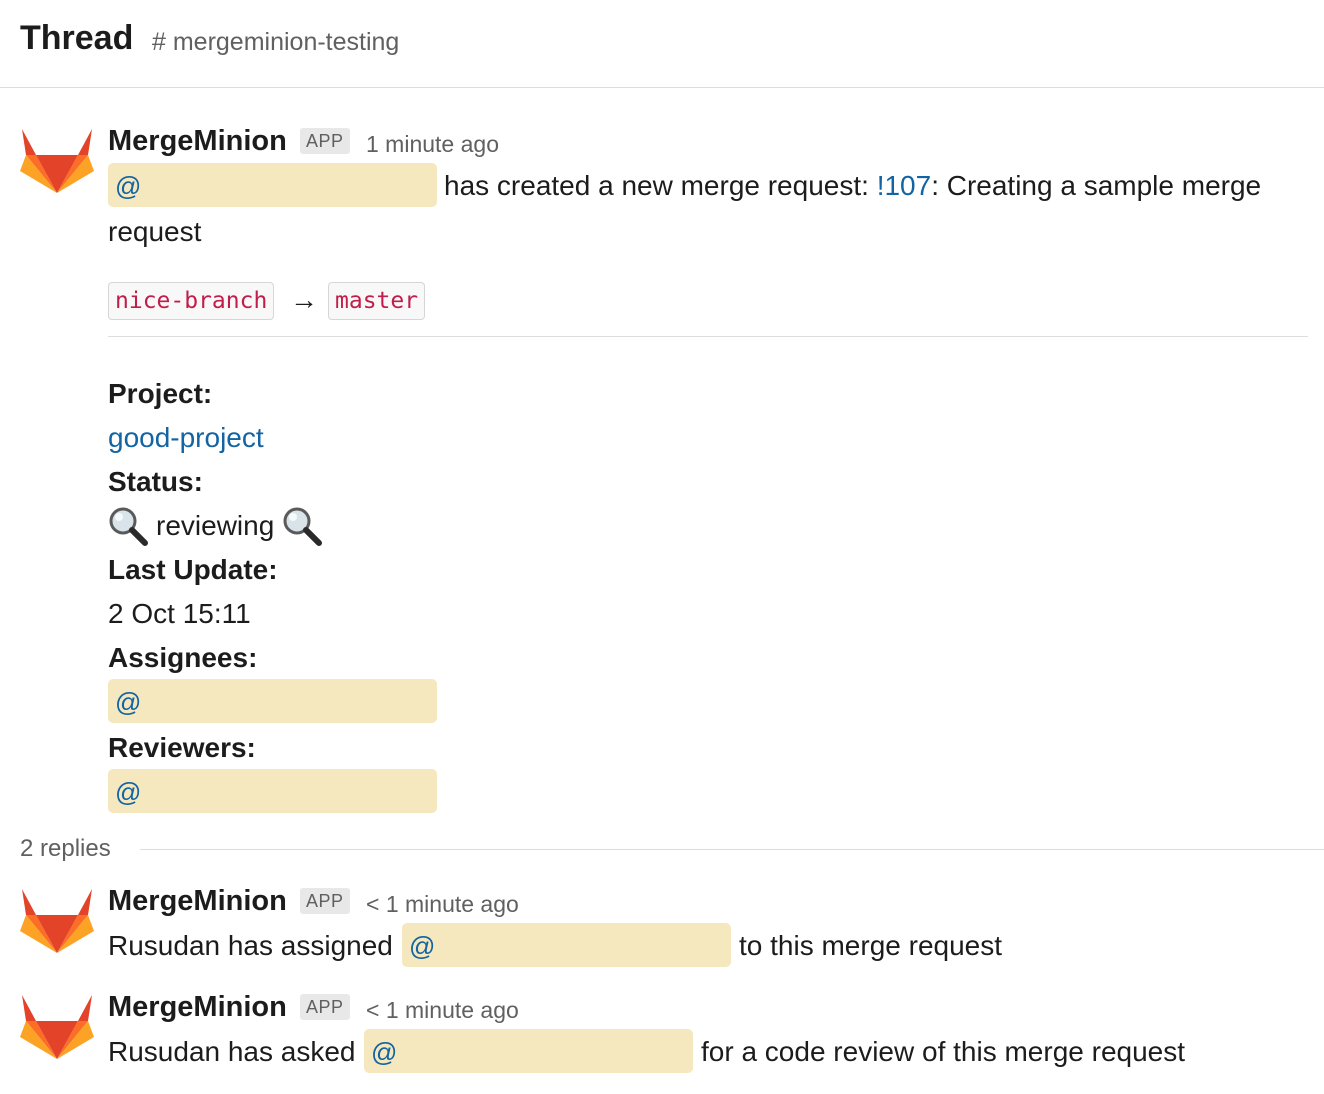 This screenshot has width=1324, height=1094. Describe the element at coordinates (160, 393) in the screenshot. I see `project-label: Project:` at that location.